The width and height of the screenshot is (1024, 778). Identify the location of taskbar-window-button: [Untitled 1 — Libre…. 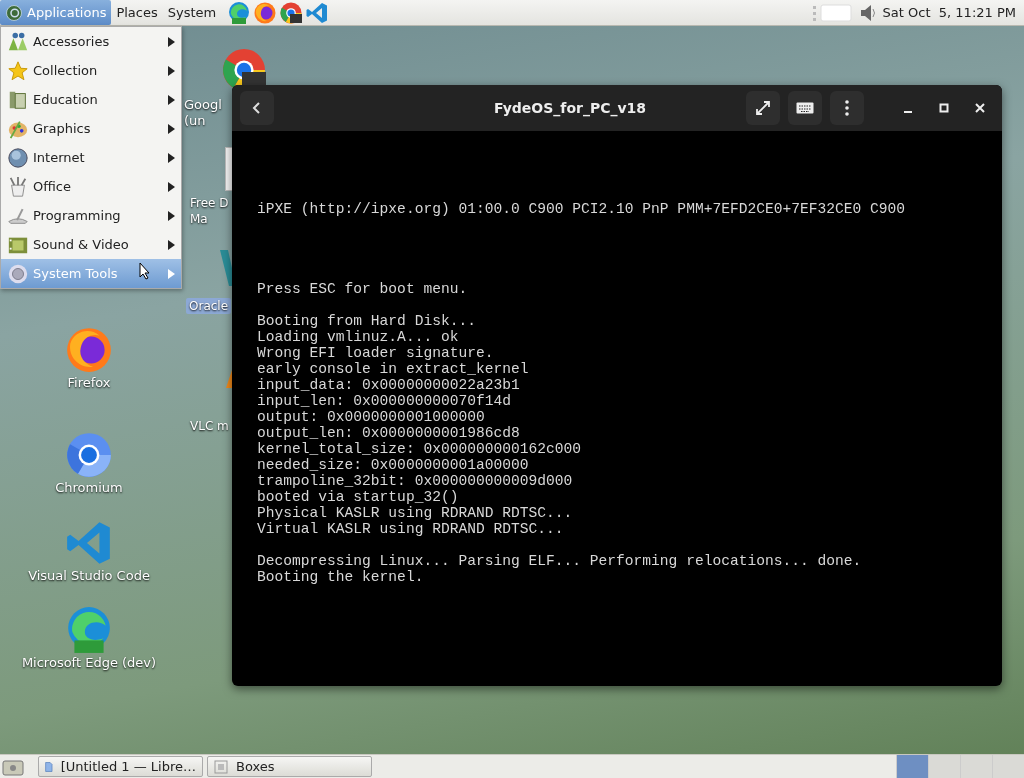
(120, 766).